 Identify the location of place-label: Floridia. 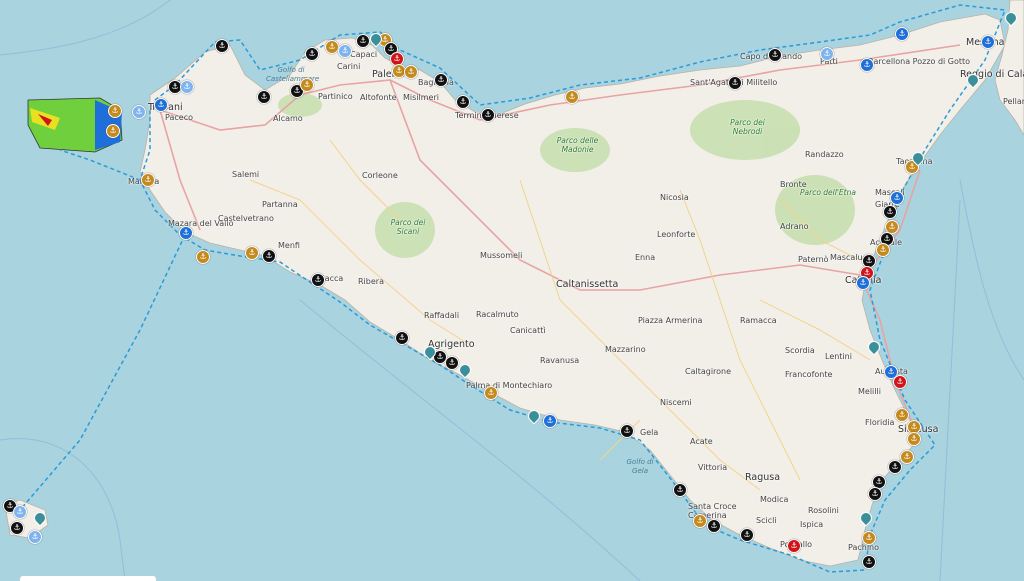
(880, 422).